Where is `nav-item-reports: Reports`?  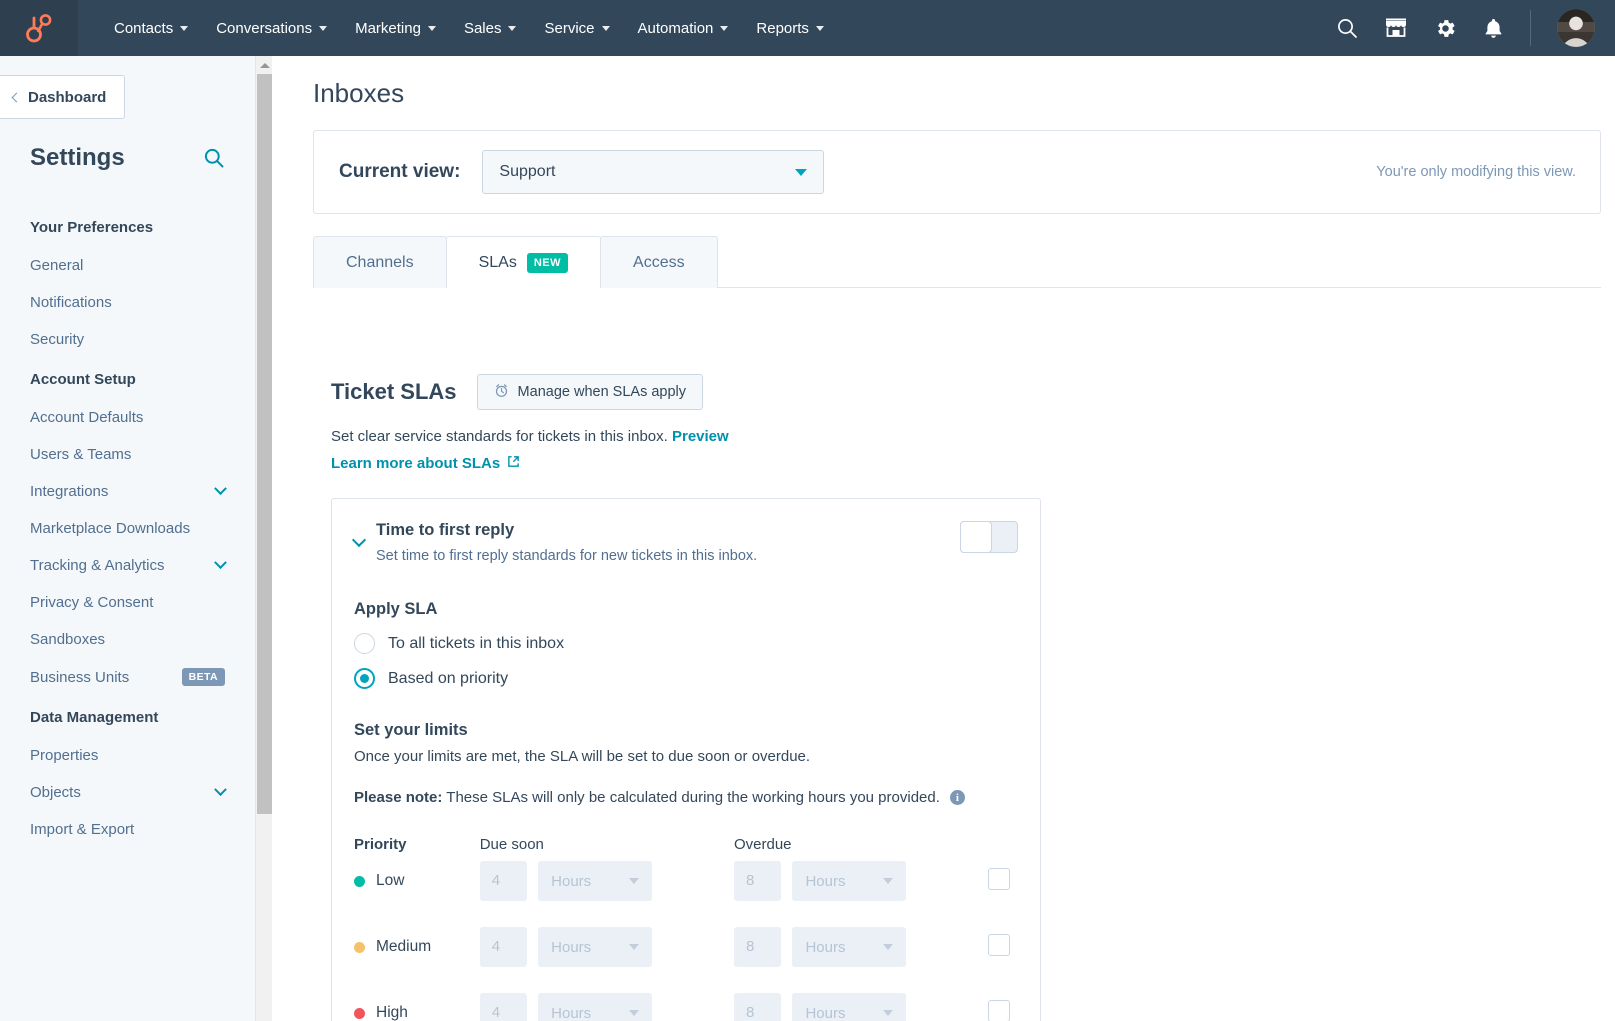 nav-item-reports: Reports is located at coordinates (790, 28).